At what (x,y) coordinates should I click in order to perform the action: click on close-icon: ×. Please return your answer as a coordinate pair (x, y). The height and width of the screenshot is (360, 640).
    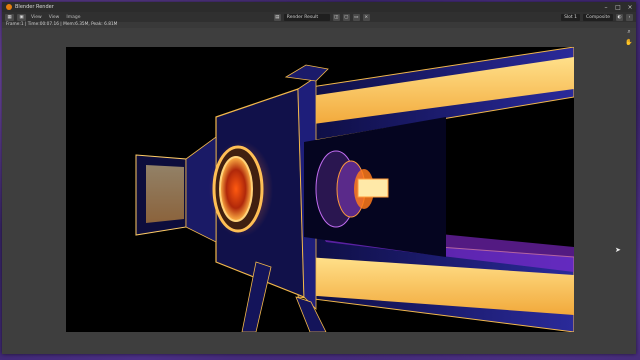
    Looking at the image, I should click on (630, 7).